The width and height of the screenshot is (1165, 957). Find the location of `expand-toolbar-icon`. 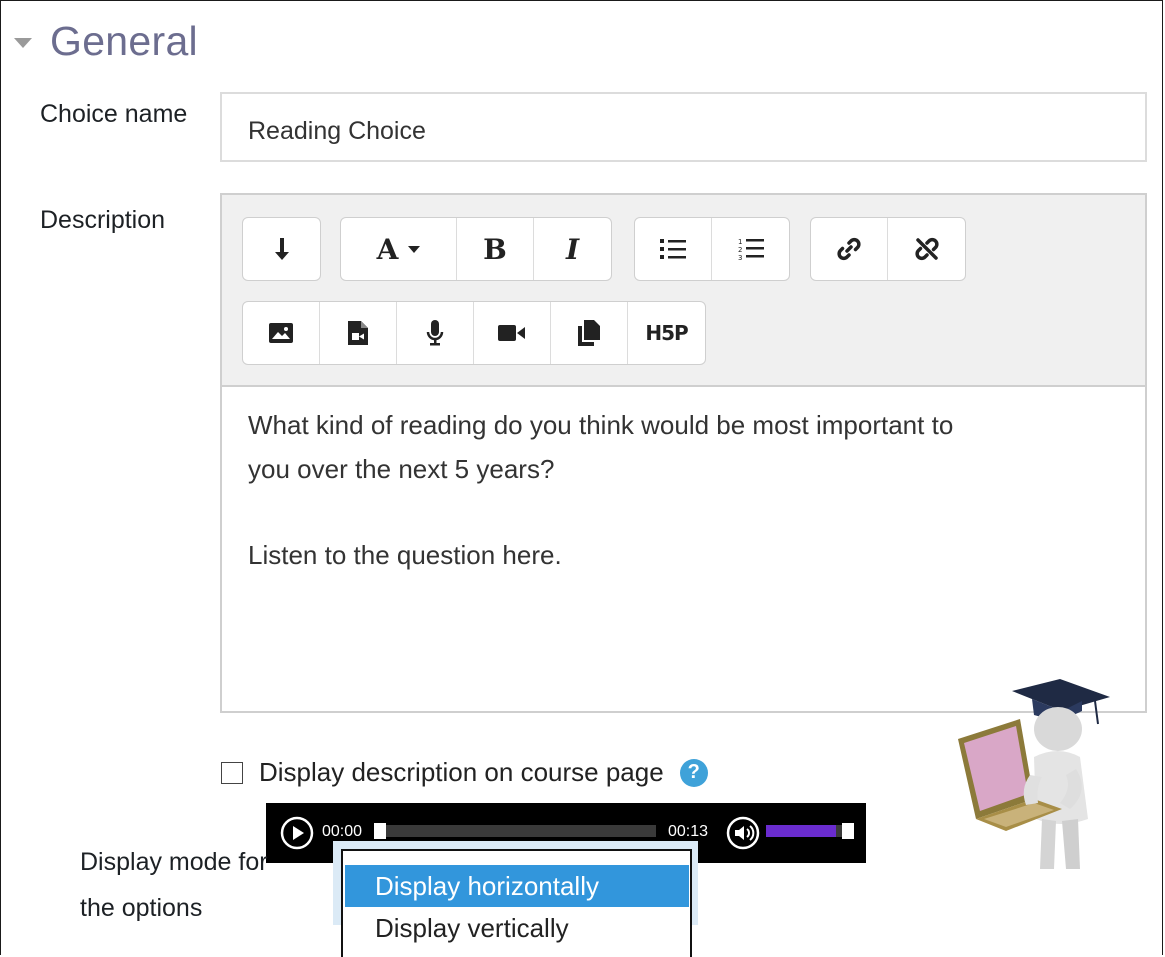

expand-toolbar-icon is located at coordinates (281, 249).